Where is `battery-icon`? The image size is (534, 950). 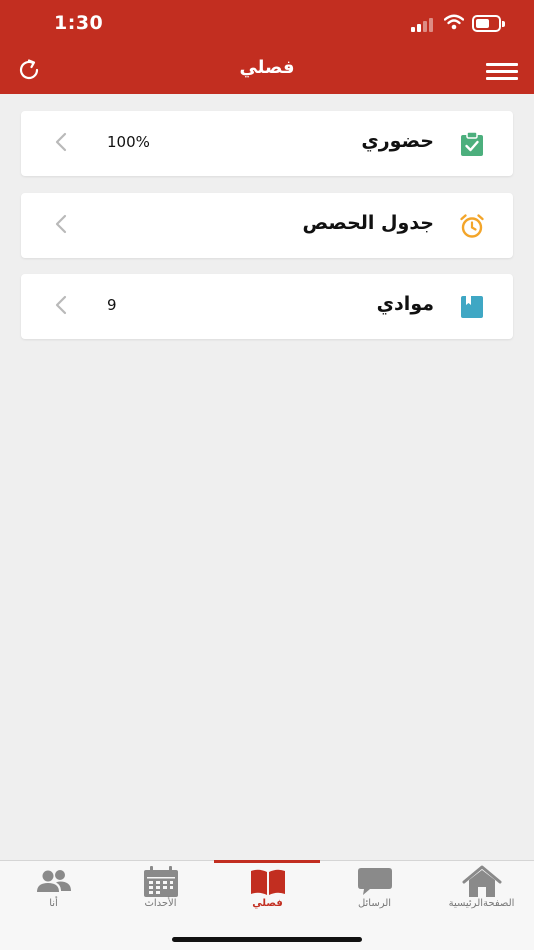
battery-icon is located at coordinates (488, 23).